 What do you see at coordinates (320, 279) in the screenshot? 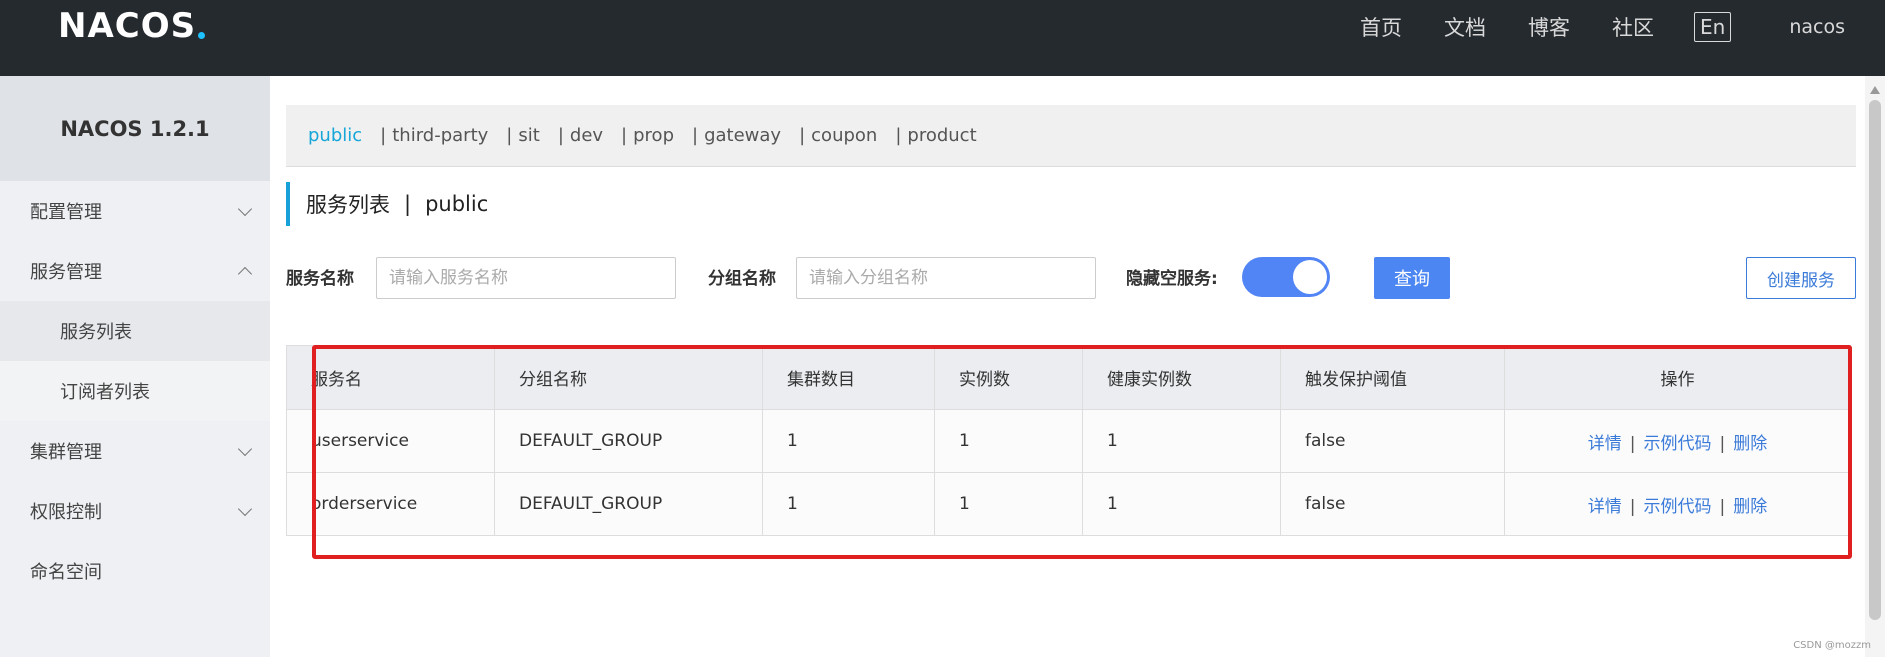
I see `service-name-label: 服务名称` at bounding box center [320, 279].